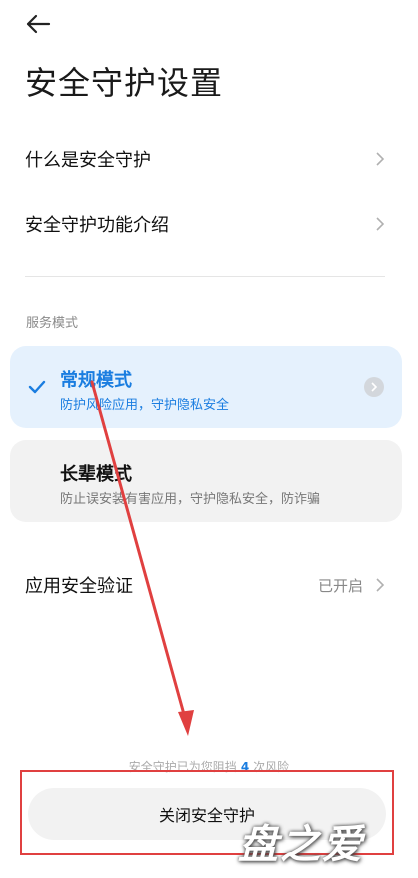 This screenshot has width=418, height=878. What do you see at coordinates (340, 585) in the screenshot?
I see `app-security-verify-status: 已开启` at bounding box center [340, 585].